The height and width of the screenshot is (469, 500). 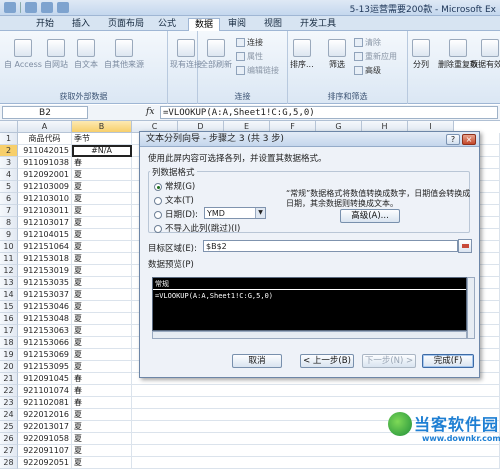 I want to click on cell-product-code: 912104015, so click(x=45, y=235).